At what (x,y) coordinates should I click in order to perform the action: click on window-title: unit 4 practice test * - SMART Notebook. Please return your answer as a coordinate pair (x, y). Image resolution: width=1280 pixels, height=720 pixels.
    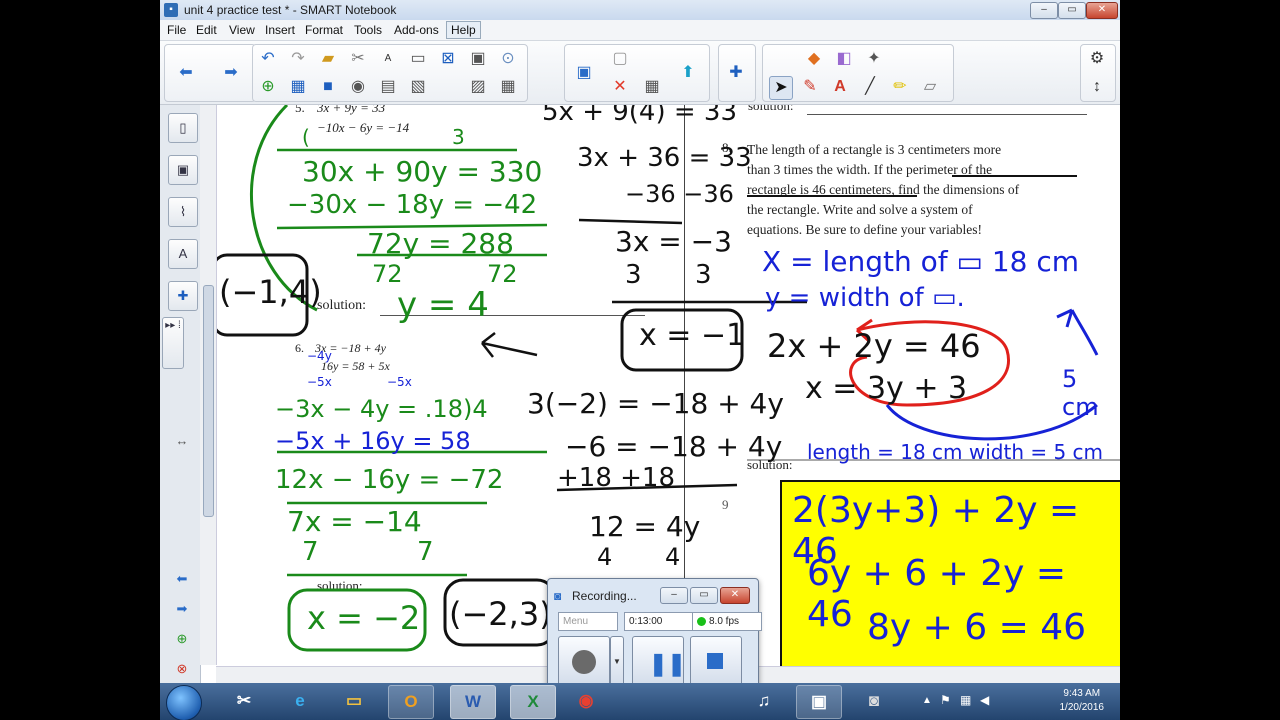
    Looking at the image, I should click on (290, 10).